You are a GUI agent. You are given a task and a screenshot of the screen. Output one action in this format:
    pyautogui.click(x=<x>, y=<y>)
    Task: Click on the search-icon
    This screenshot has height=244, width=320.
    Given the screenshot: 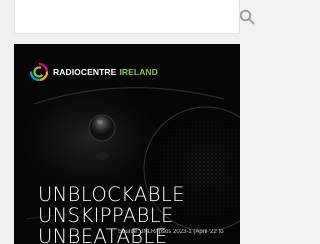 What is the action you would take?
    pyautogui.click(x=247, y=17)
    